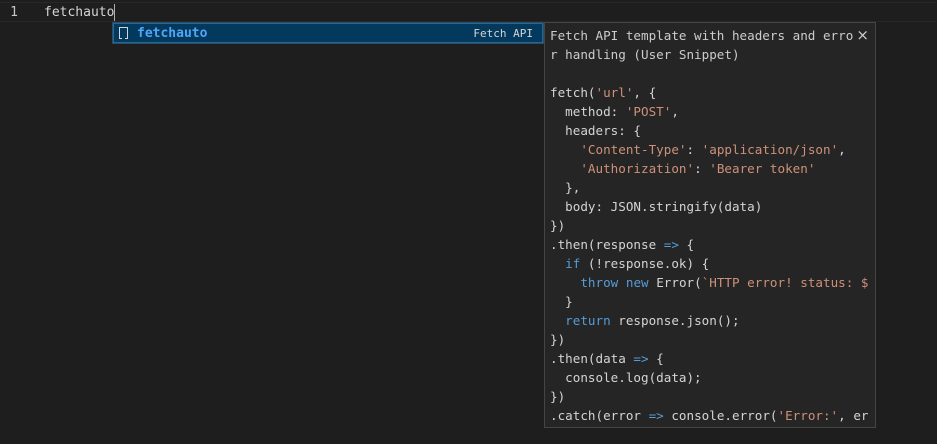 This screenshot has height=444, width=937. What do you see at coordinates (709, 111) in the screenshot?
I see `code-preview-line: method: 'POST',` at bounding box center [709, 111].